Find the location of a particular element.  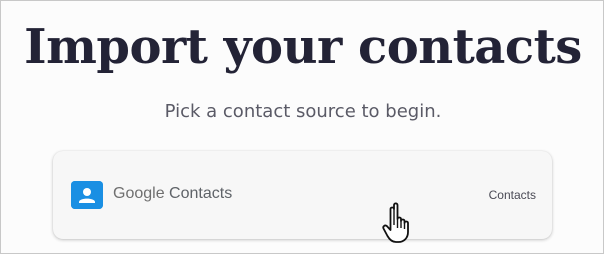

page-subtitle: Pick a contact source to begin. is located at coordinates (303, 111).